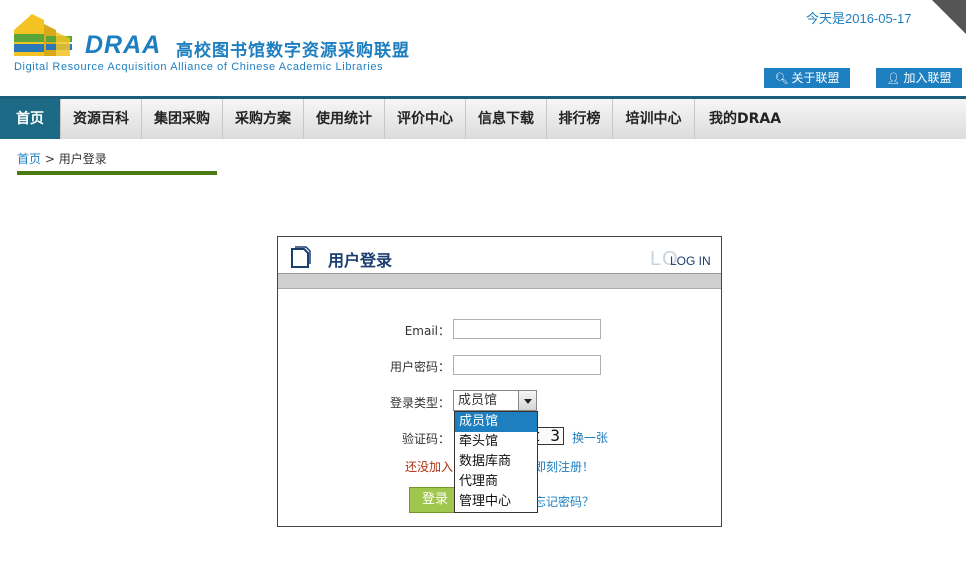  What do you see at coordinates (123, 45) in the screenshot?
I see `brand-name: DRAA` at bounding box center [123, 45].